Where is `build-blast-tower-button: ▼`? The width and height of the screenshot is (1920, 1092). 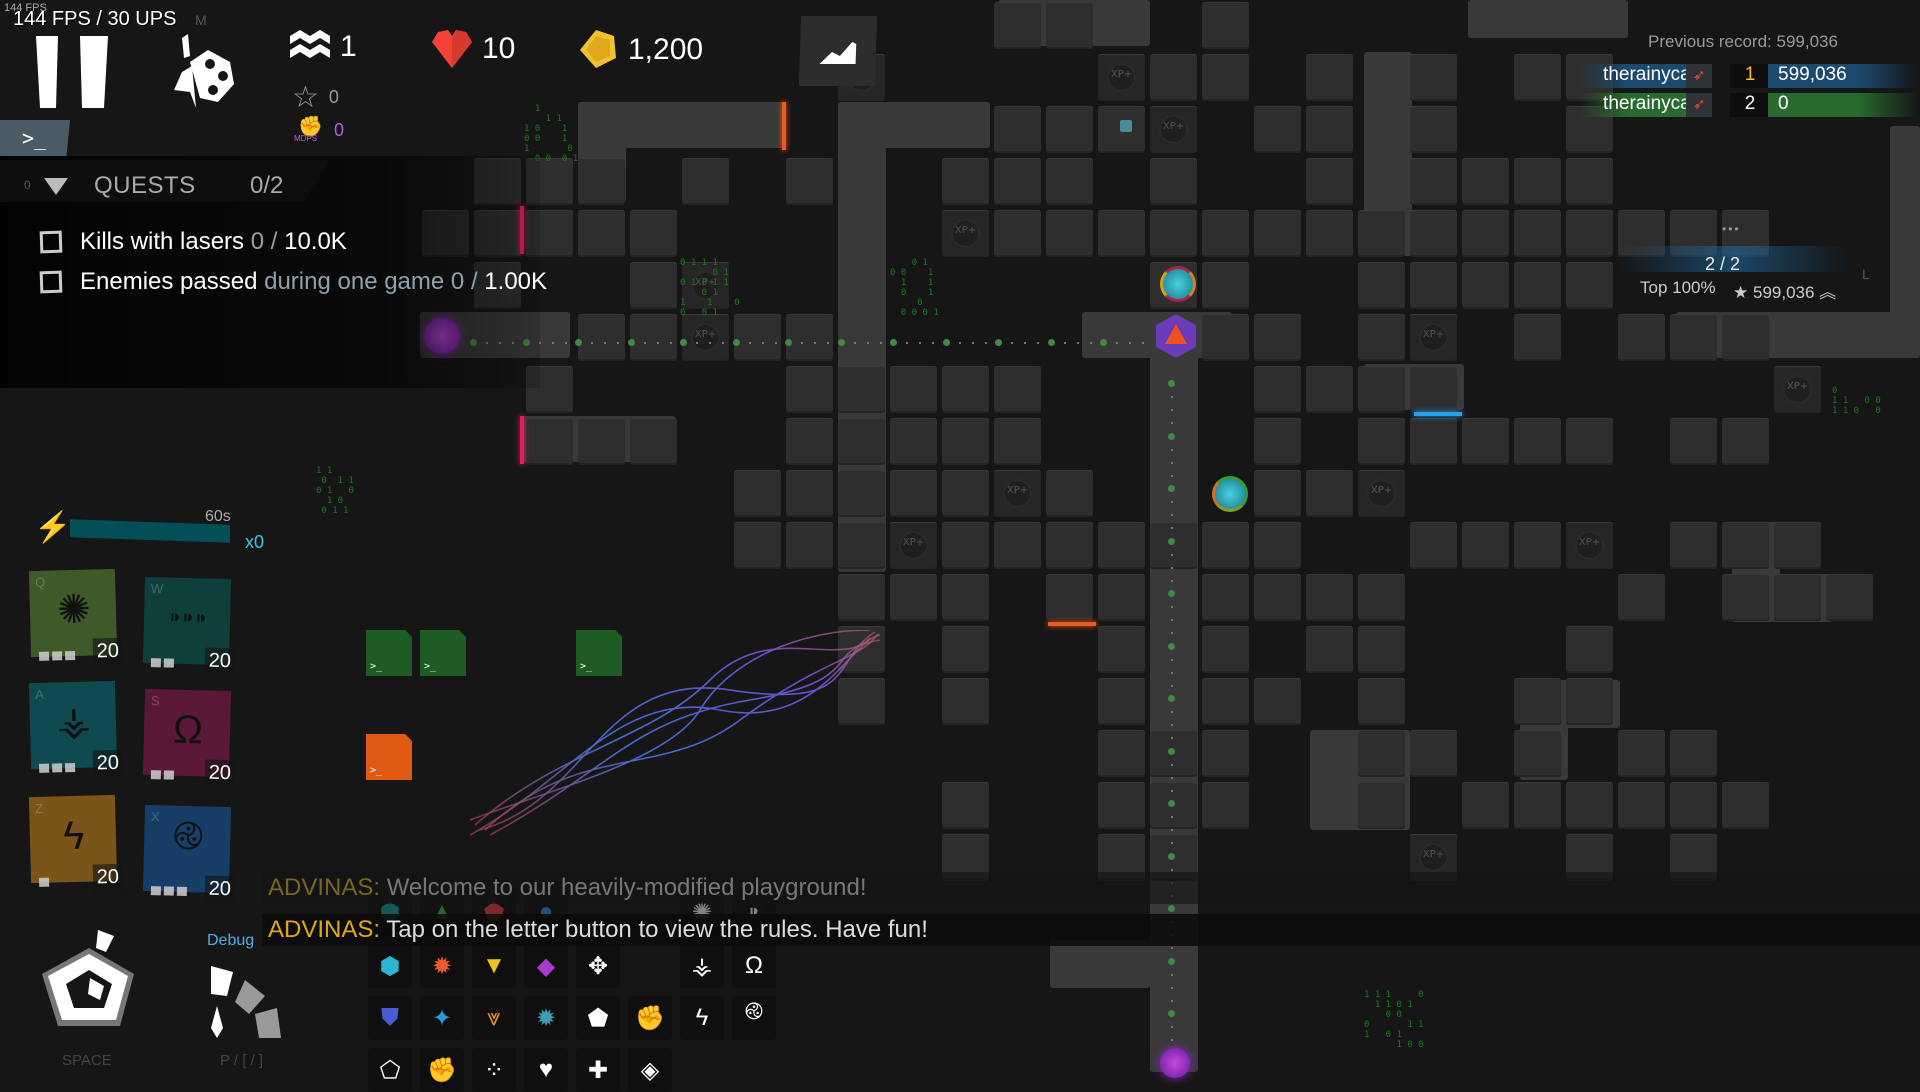 build-blast-tower-button: ▼ is located at coordinates (494, 966).